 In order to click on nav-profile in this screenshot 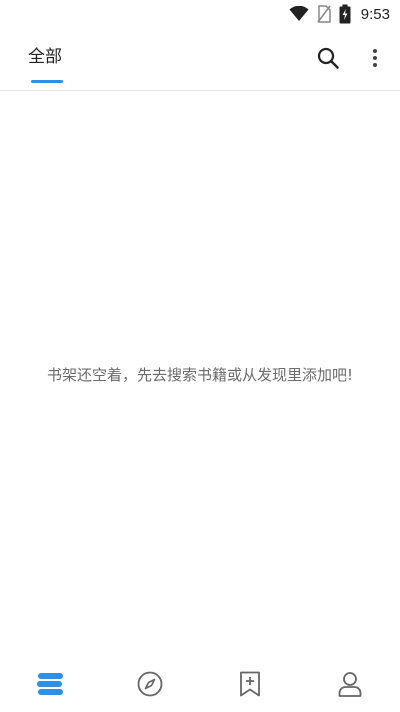, I will do `click(350, 684)`.